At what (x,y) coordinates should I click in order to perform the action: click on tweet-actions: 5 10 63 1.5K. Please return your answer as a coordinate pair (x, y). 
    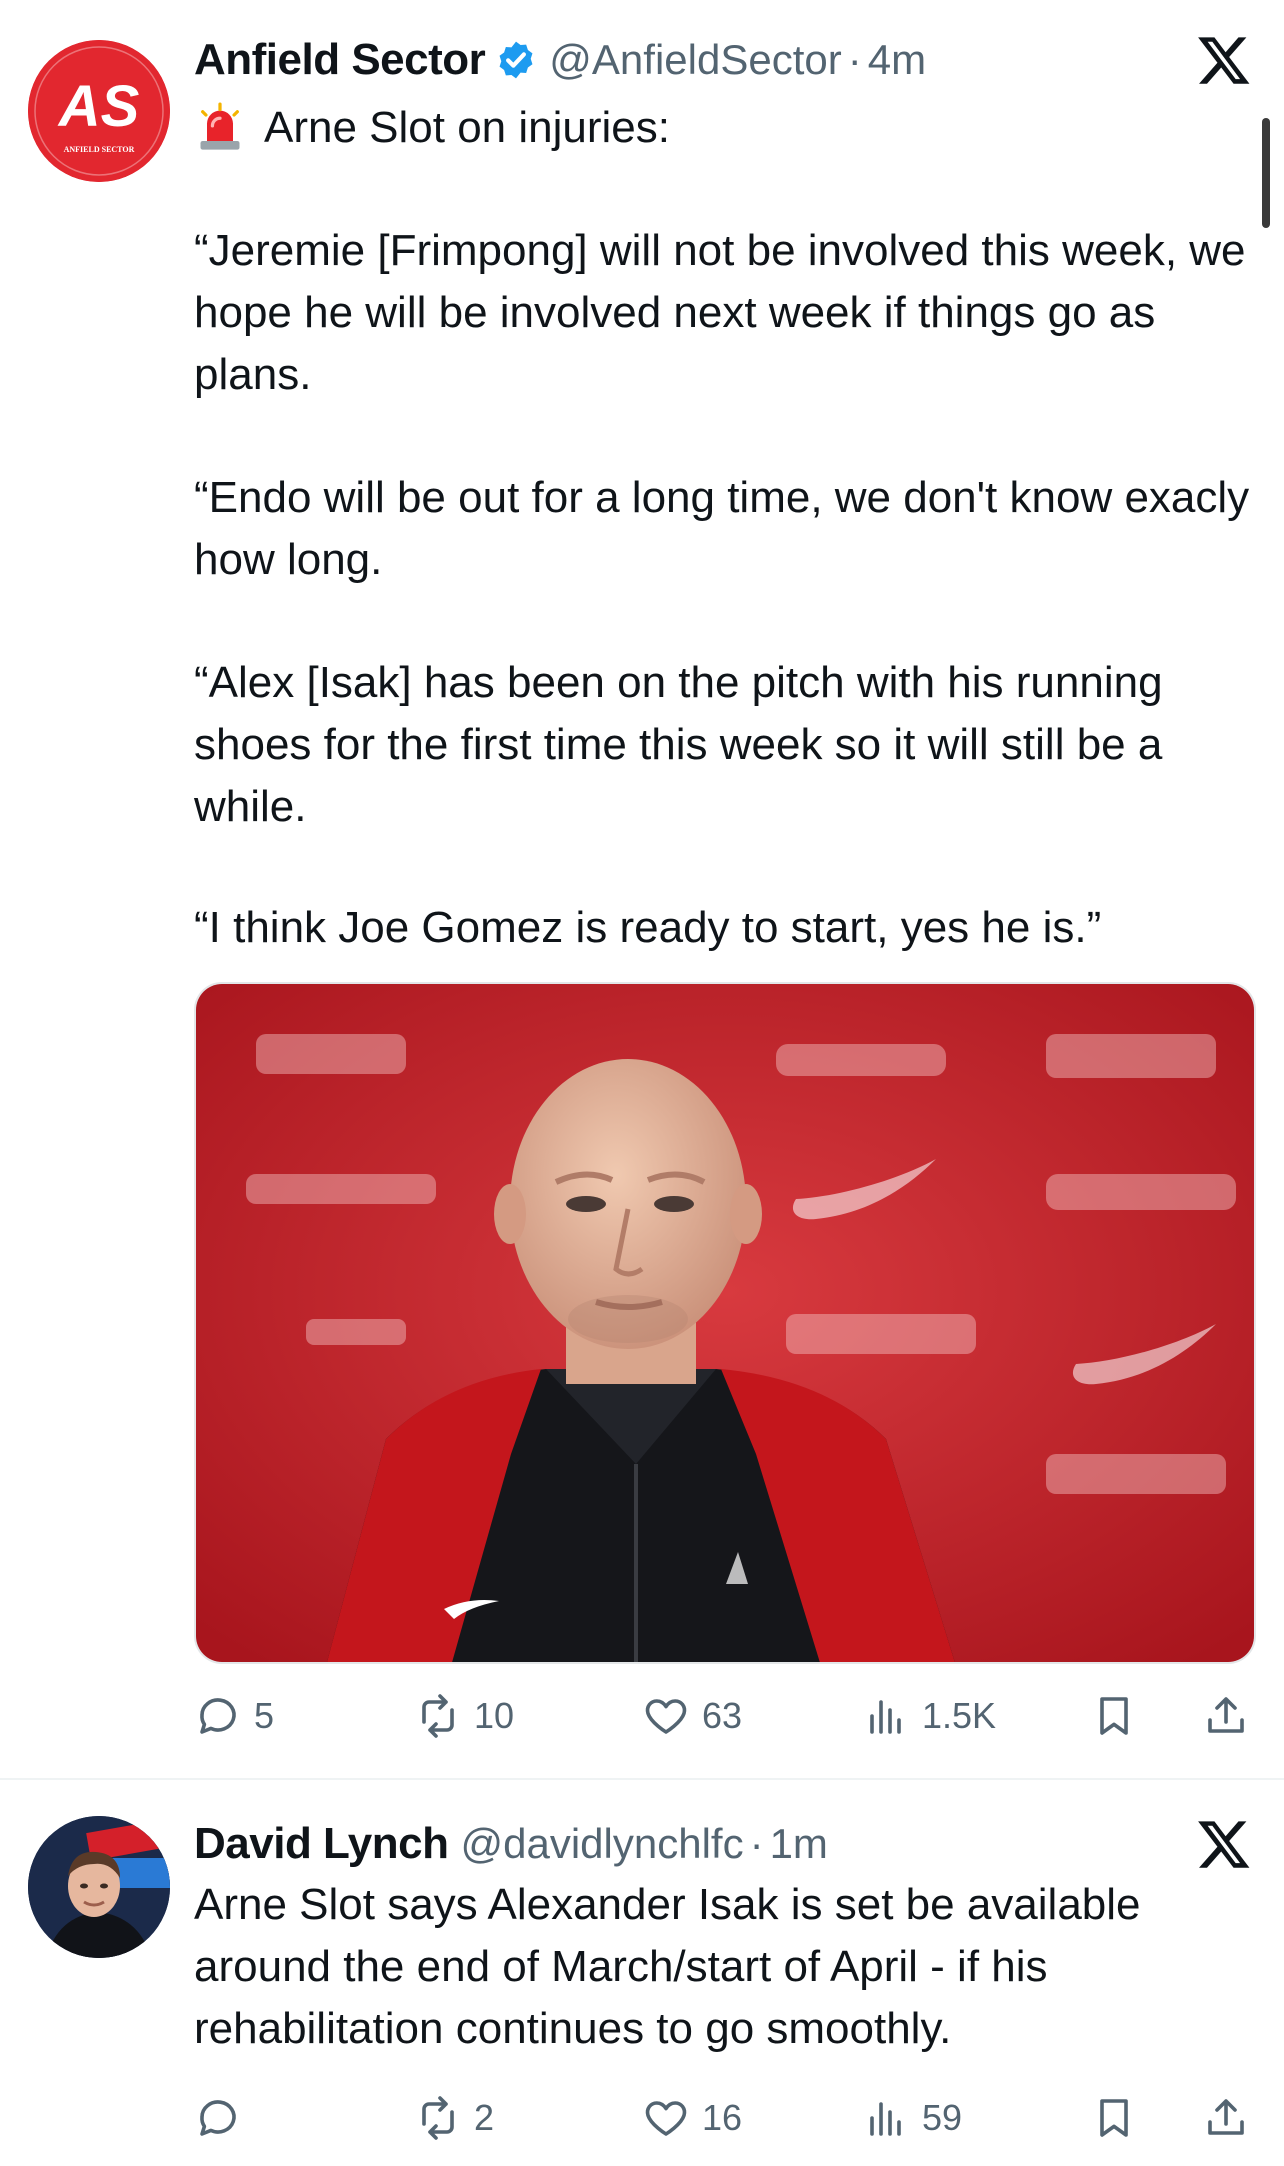
    Looking at the image, I should click on (729, 1716).